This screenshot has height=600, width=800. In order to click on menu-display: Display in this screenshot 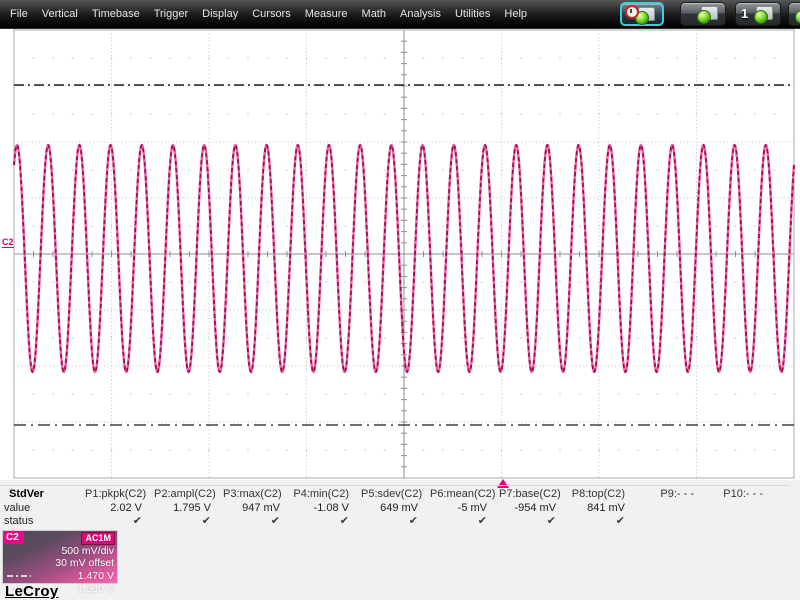, I will do `click(220, 14)`.